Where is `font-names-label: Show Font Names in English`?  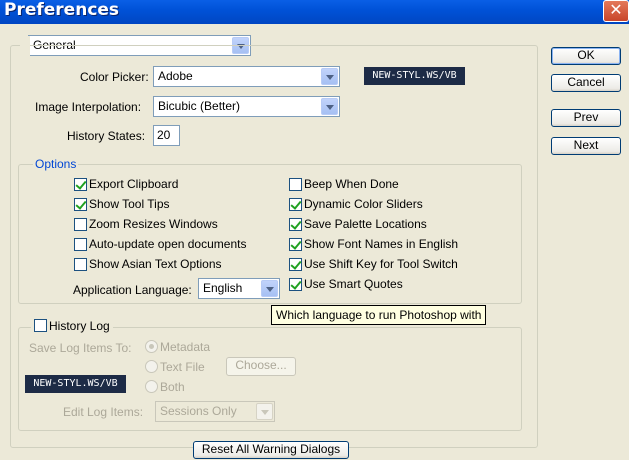
font-names-label: Show Font Names in English is located at coordinates (381, 244).